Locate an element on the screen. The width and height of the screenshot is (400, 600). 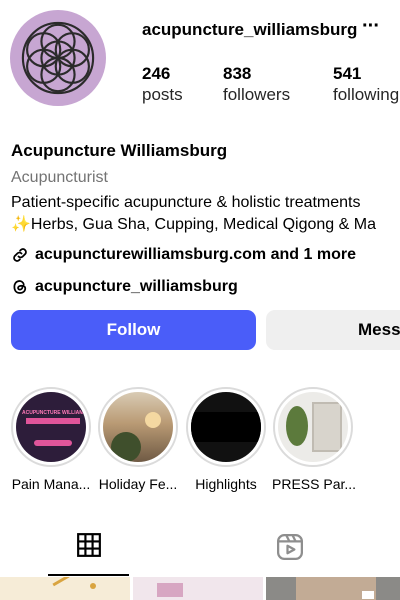
posts-count: 246 is located at coordinates (156, 73).